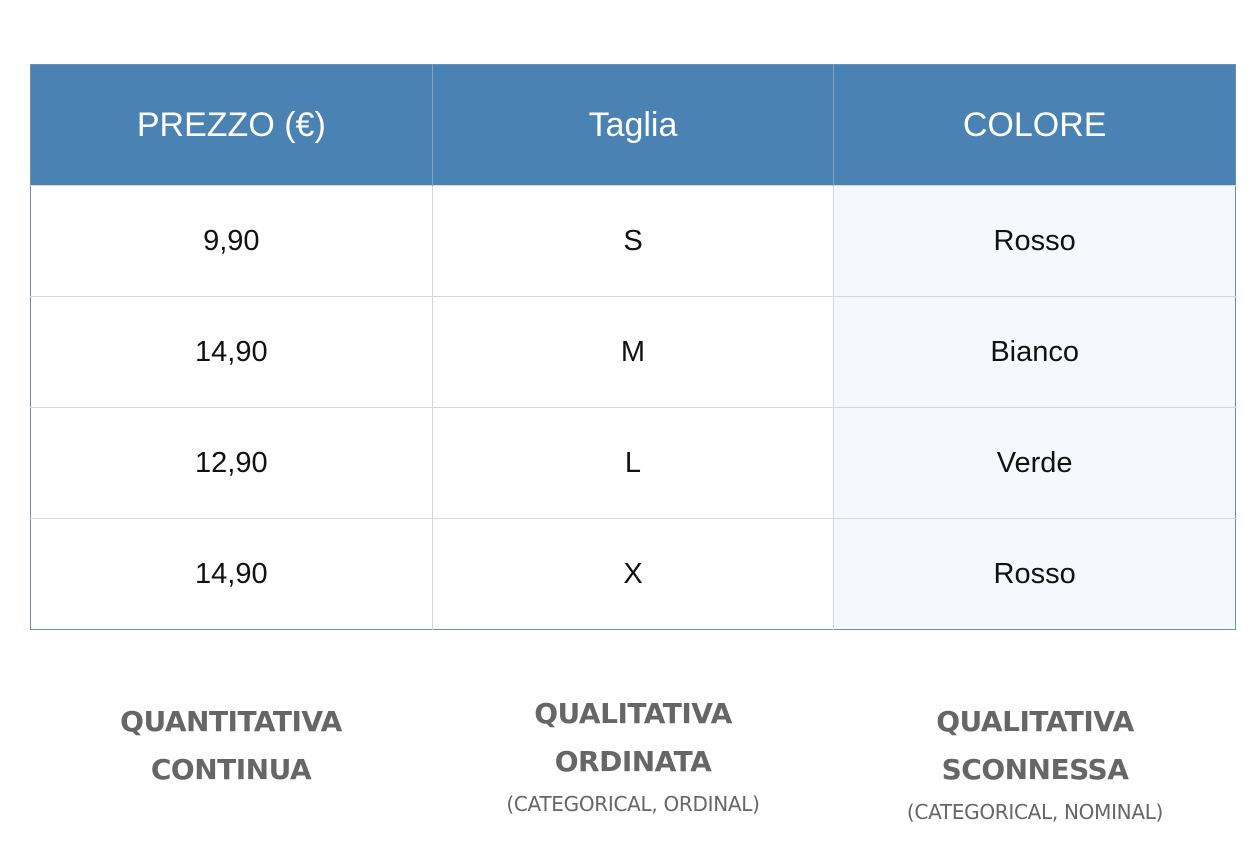 The height and width of the screenshot is (862, 1258). I want to click on cell-taglia: S, so click(633, 241).